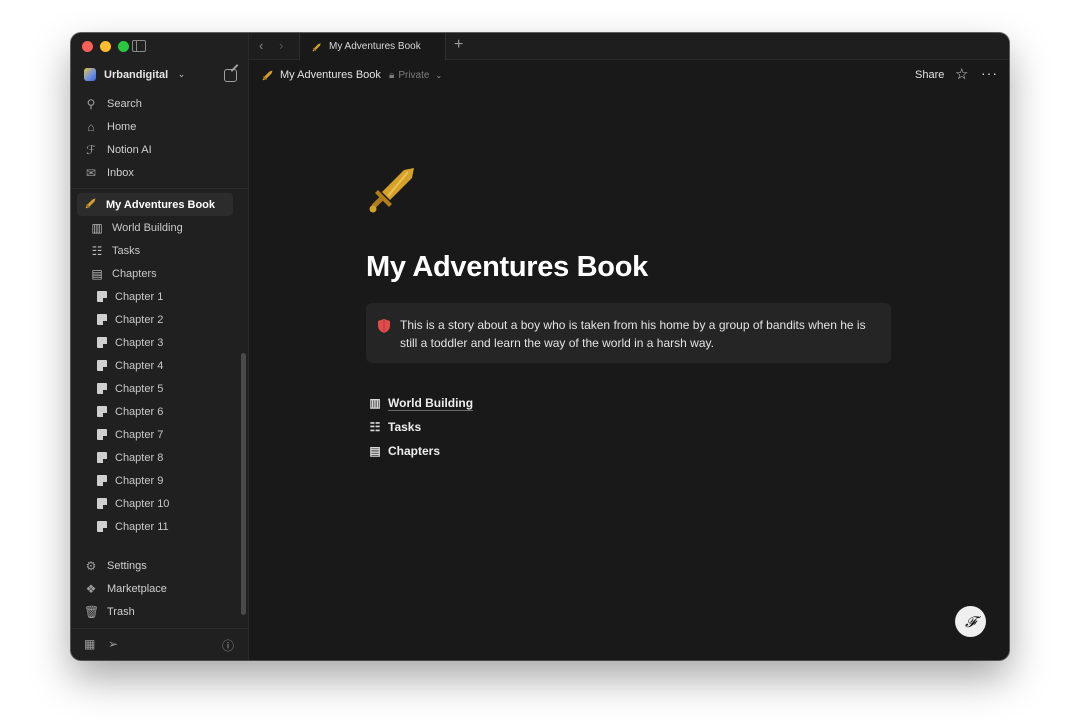  Describe the element at coordinates (155, 250) in the screenshot. I see `sidebar-item-tasks: ☷ Tasks` at that location.